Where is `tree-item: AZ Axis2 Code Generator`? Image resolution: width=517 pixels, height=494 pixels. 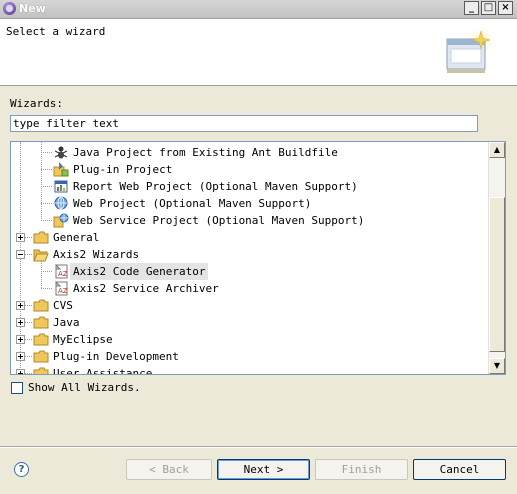 tree-item: AZ Axis2 Code Generator is located at coordinates (250, 271).